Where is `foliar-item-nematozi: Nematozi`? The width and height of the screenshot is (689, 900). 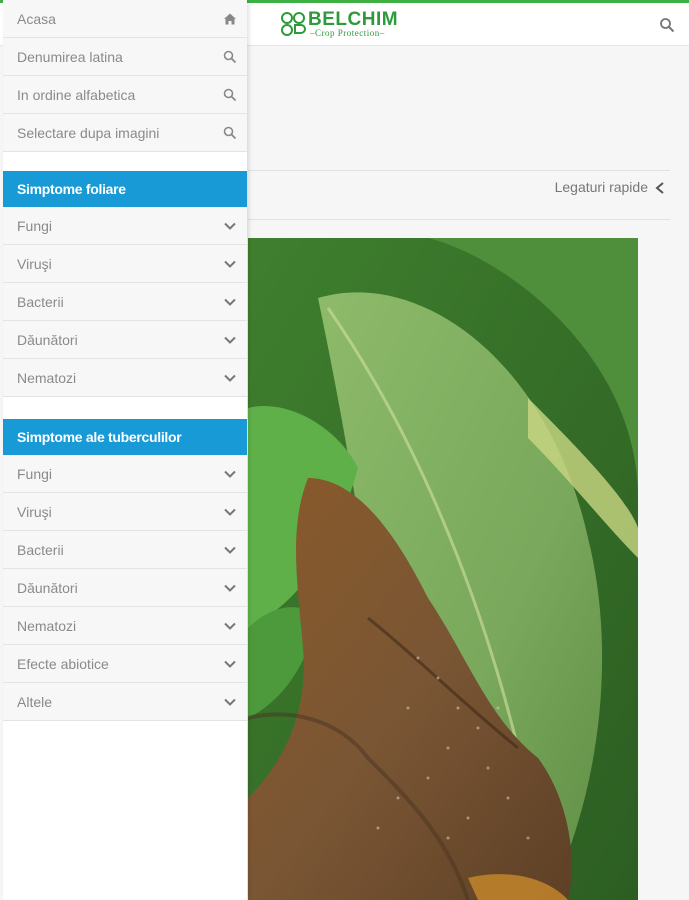 foliar-item-nematozi: Nematozi is located at coordinates (125, 378).